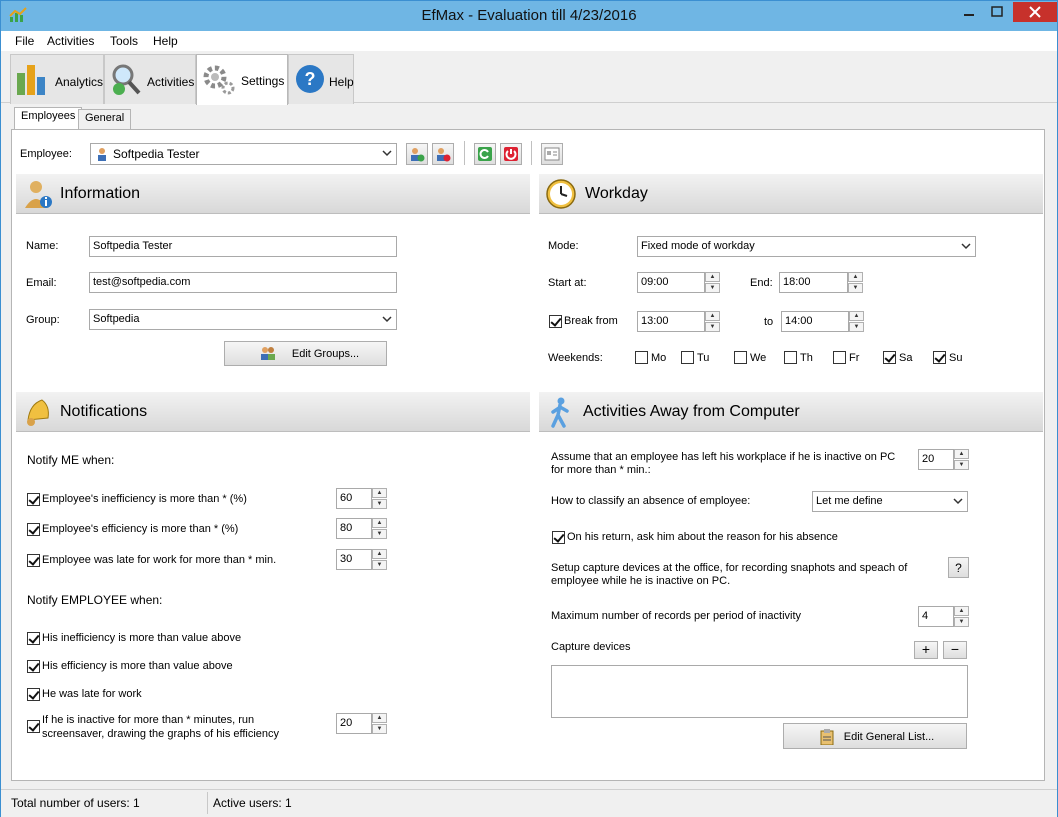  What do you see at coordinates (552, 154) in the screenshot?
I see `id-card-button` at bounding box center [552, 154].